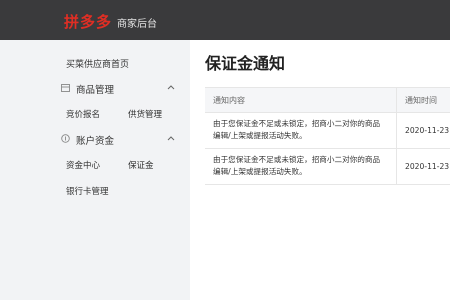  Describe the element at coordinates (327, 100) in the screenshot. I see `table-header: 通知内容 通知时间` at that location.